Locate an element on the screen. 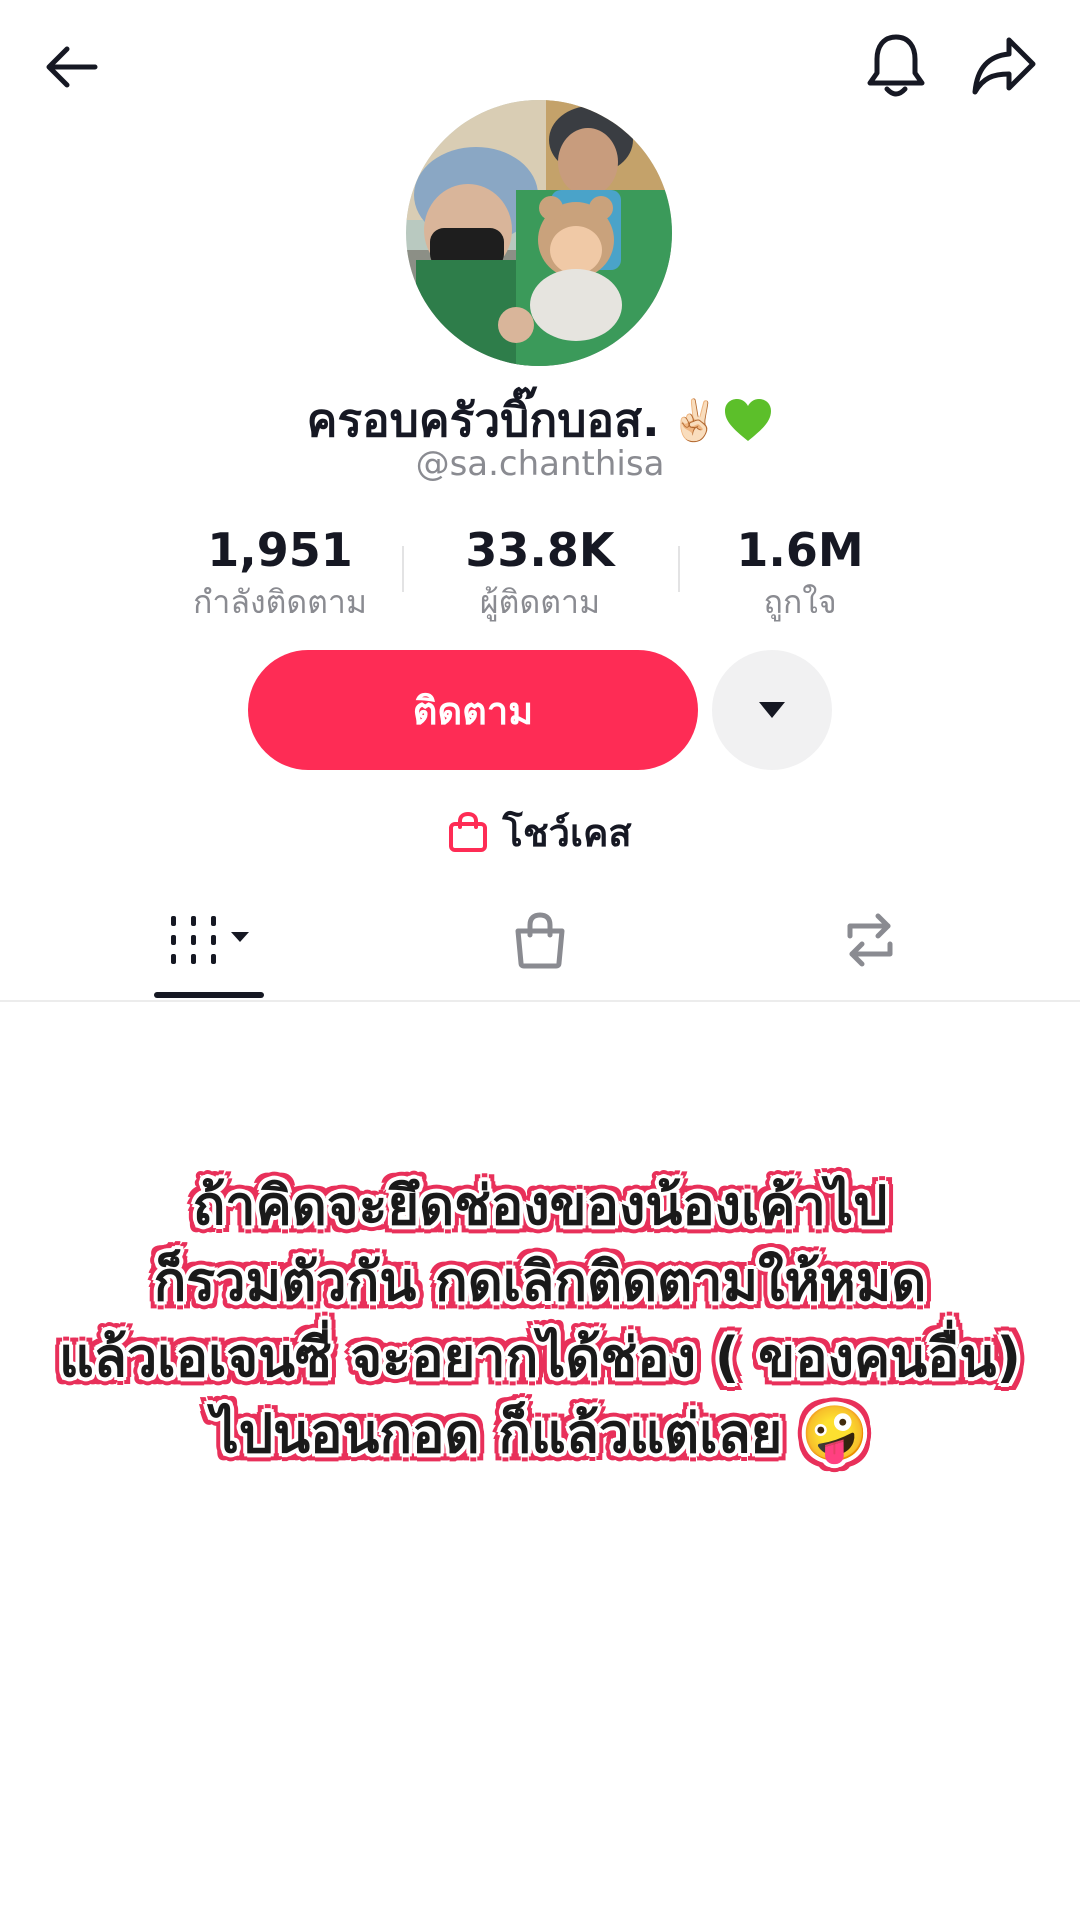  stat-value: 1,951 is located at coordinates (280, 550).